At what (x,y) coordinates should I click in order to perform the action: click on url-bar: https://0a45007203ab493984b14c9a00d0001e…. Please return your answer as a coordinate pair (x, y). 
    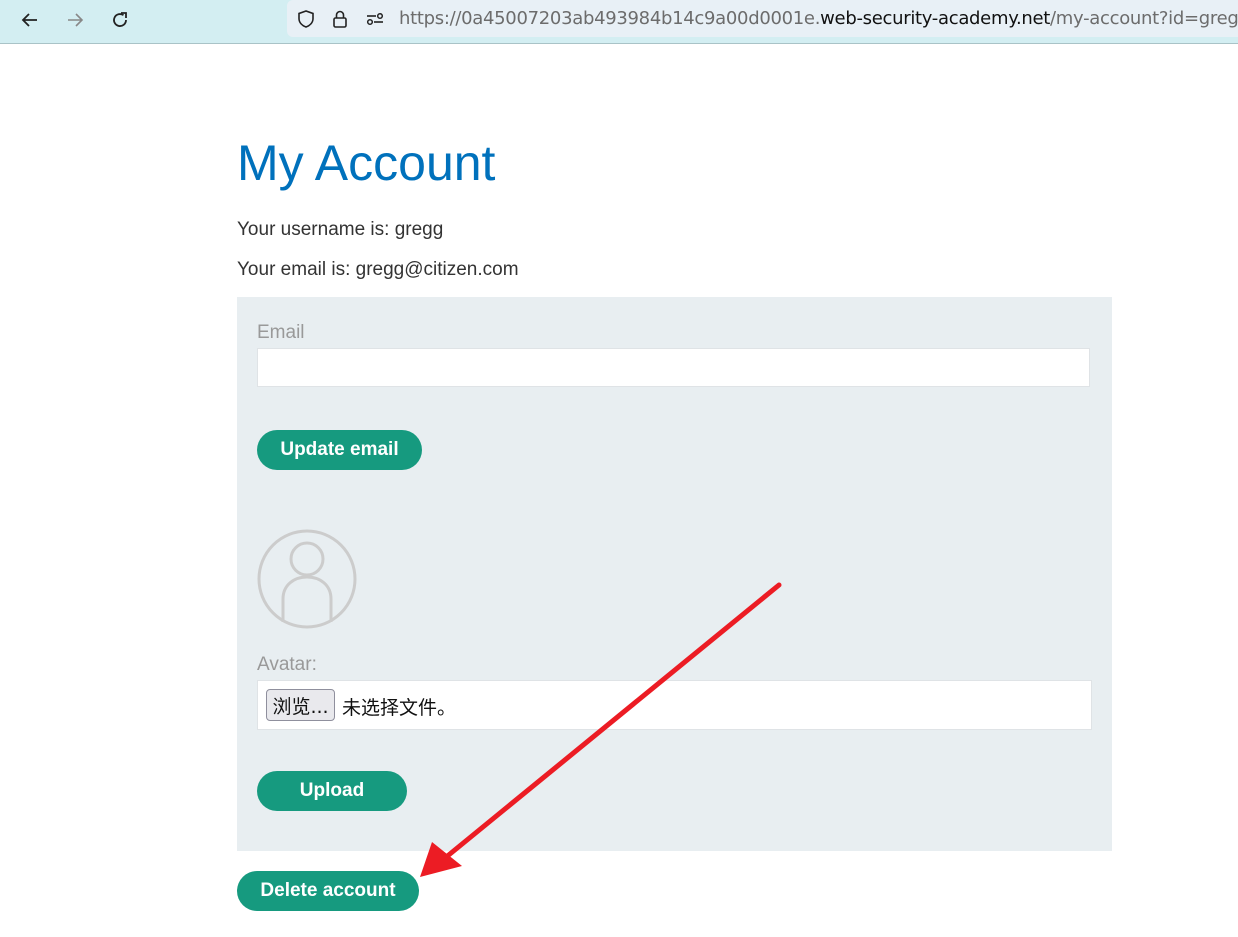
    Looking at the image, I should click on (762, 18).